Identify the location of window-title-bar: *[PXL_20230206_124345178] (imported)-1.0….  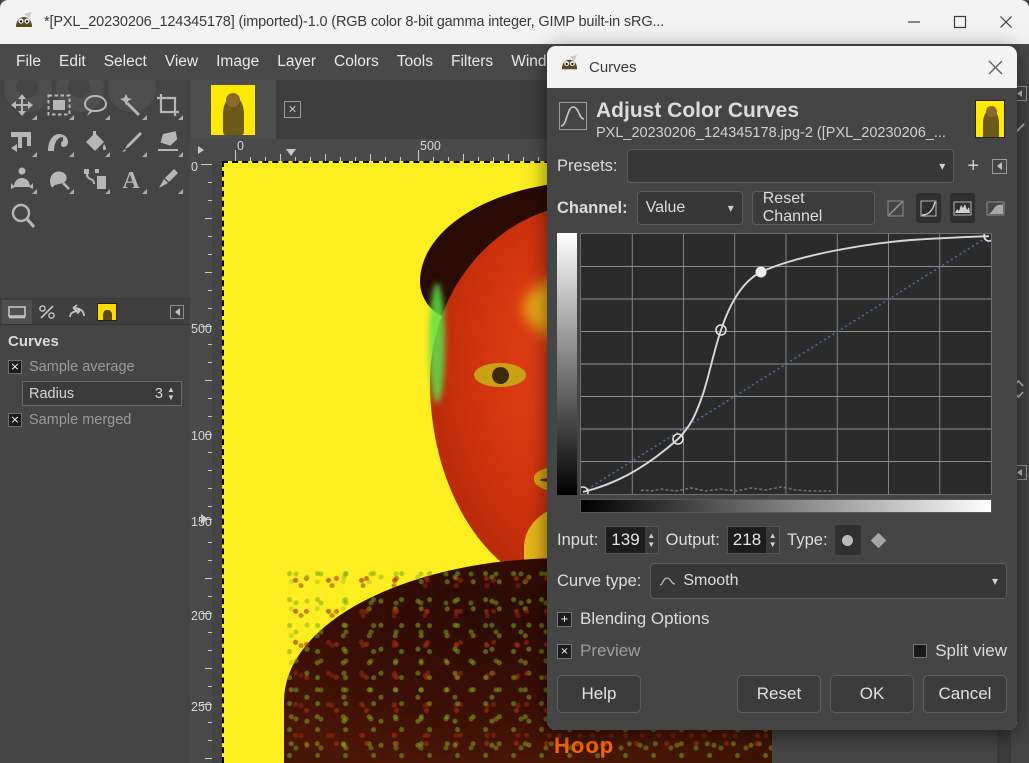
(514, 22).